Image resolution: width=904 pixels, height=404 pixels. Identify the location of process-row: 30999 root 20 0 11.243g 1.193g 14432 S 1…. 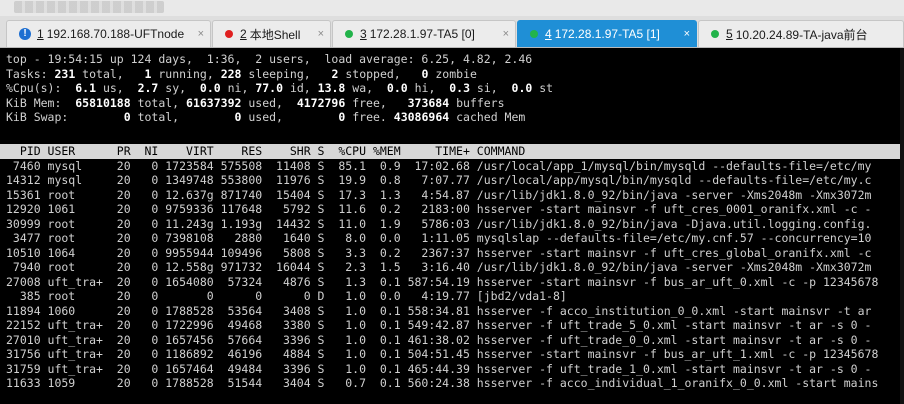
(439, 223).